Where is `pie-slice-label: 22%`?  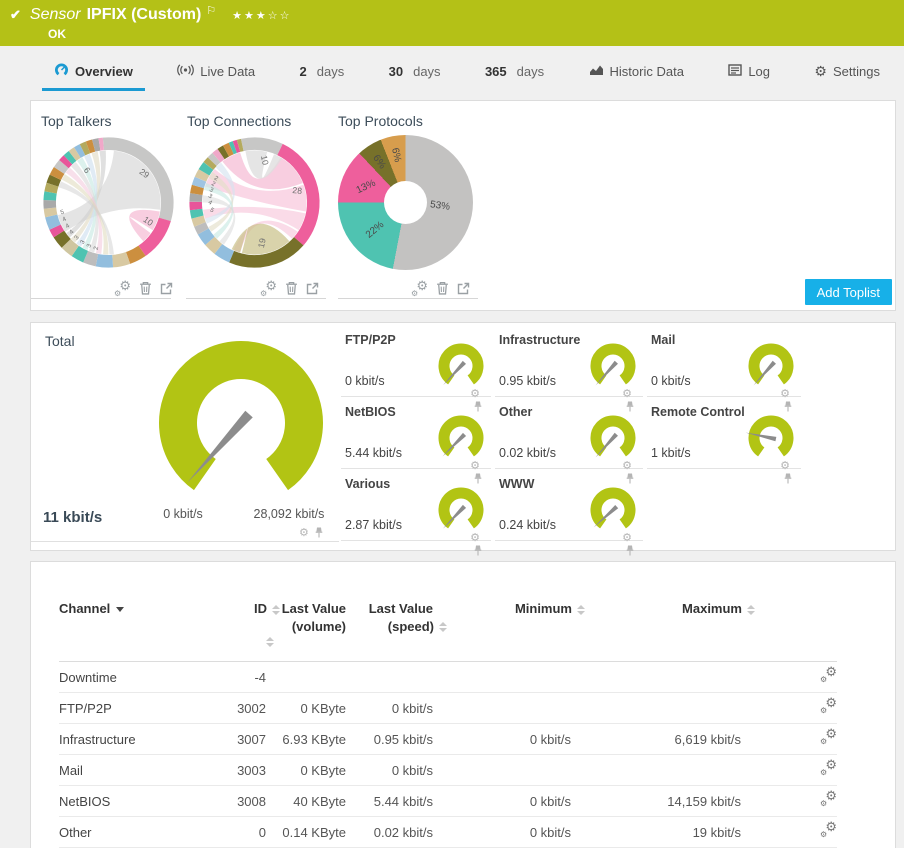 pie-slice-label: 22% is located at coordinates (375, 229).